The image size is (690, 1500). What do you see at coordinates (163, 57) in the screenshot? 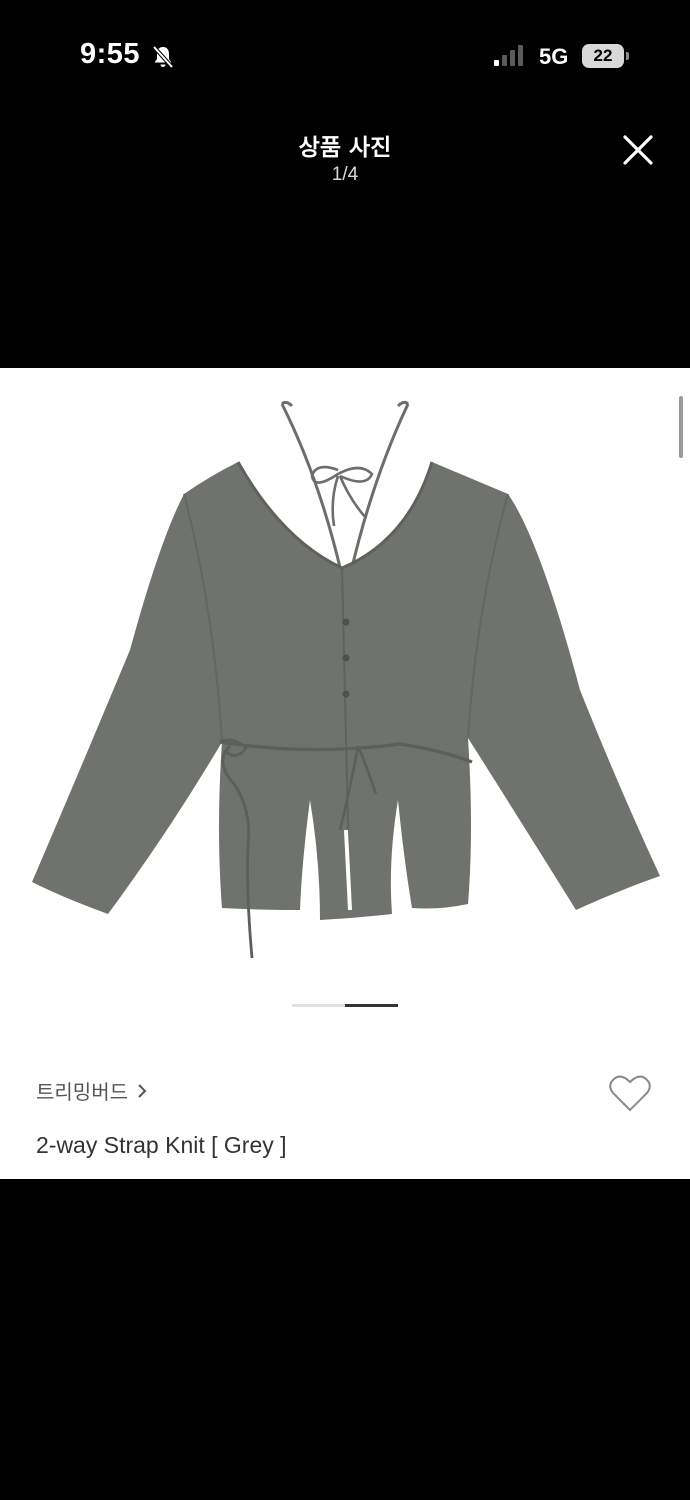
I see `bell-slash-icon` at bounding box center [163, 57].